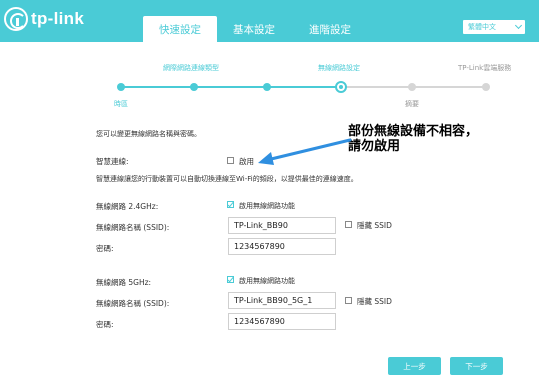 This screenshot has width=539, height=382. What do you see at coordinates (374, 225) in the screenshot?
I see `band24-hide-ssid-label: 隱藏 SSID` at bounding box center [374, 225].